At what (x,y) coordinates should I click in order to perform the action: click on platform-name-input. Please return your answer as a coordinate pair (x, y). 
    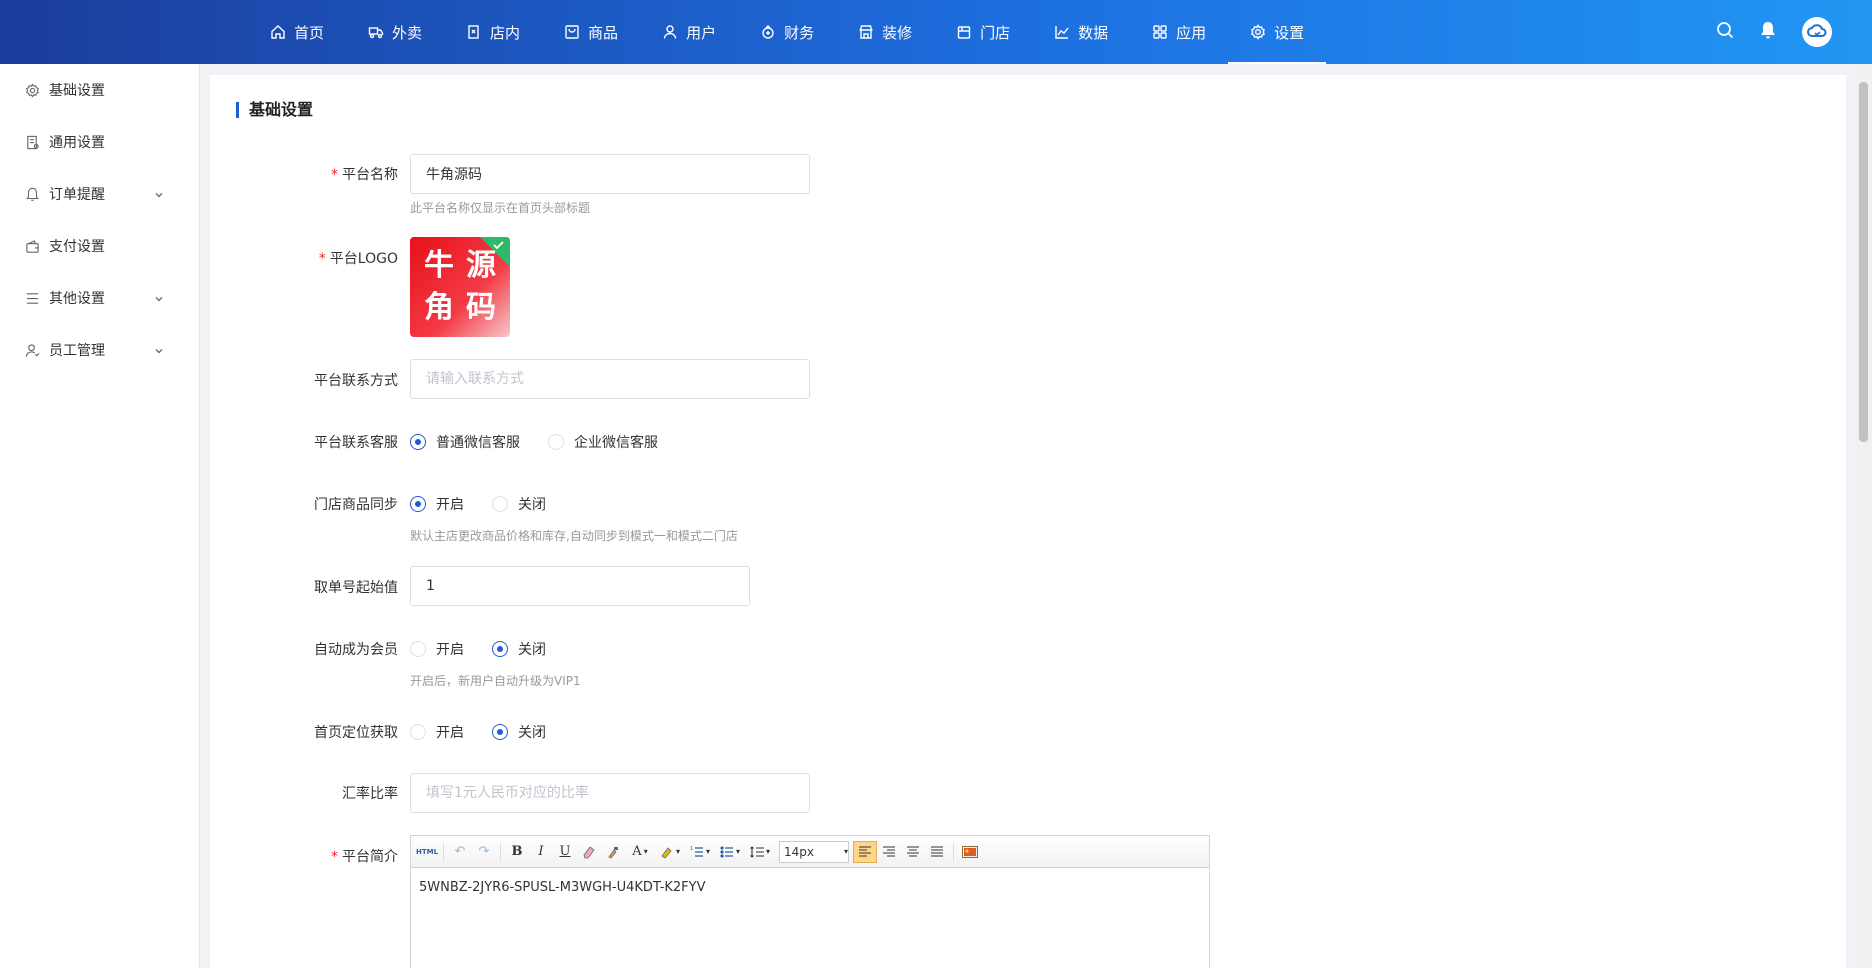
    Looking at the image, I should click on (610, 174).